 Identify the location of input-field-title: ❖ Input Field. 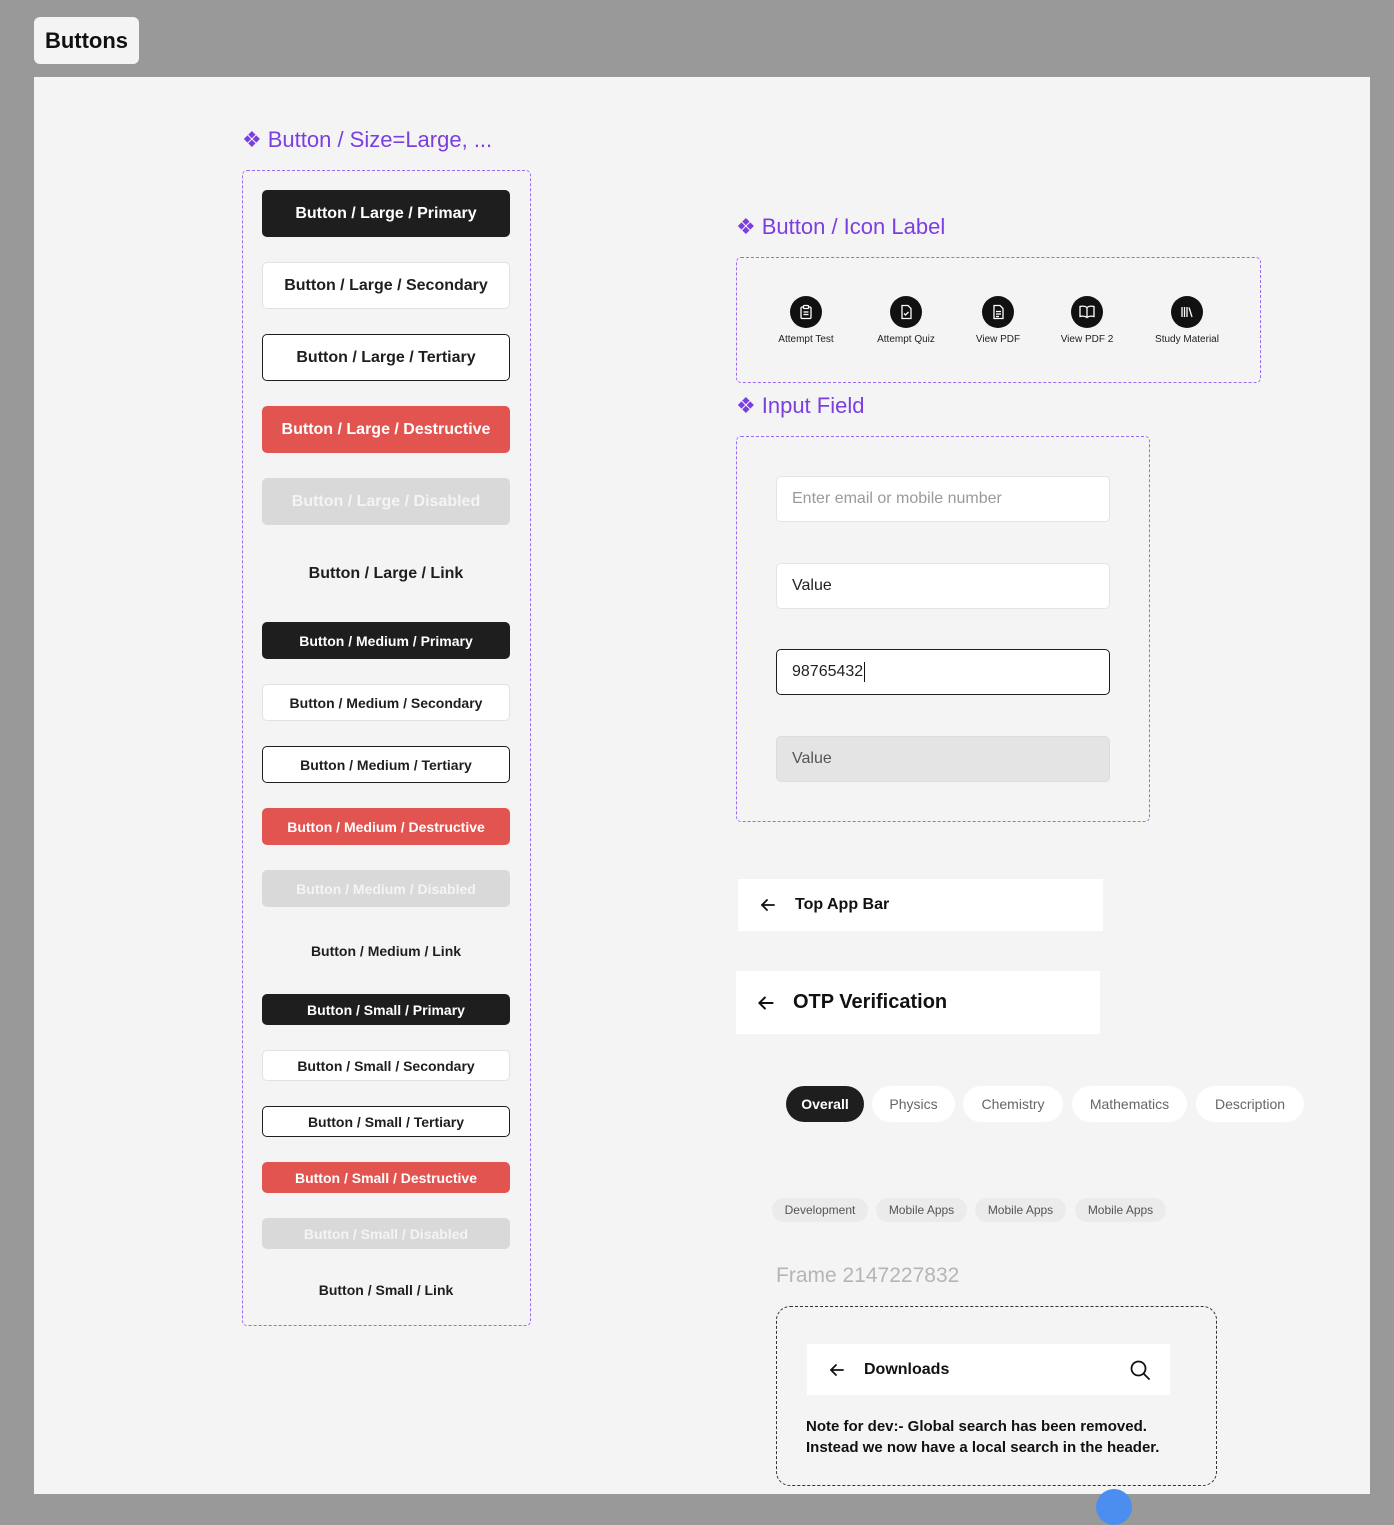
(800, 406).